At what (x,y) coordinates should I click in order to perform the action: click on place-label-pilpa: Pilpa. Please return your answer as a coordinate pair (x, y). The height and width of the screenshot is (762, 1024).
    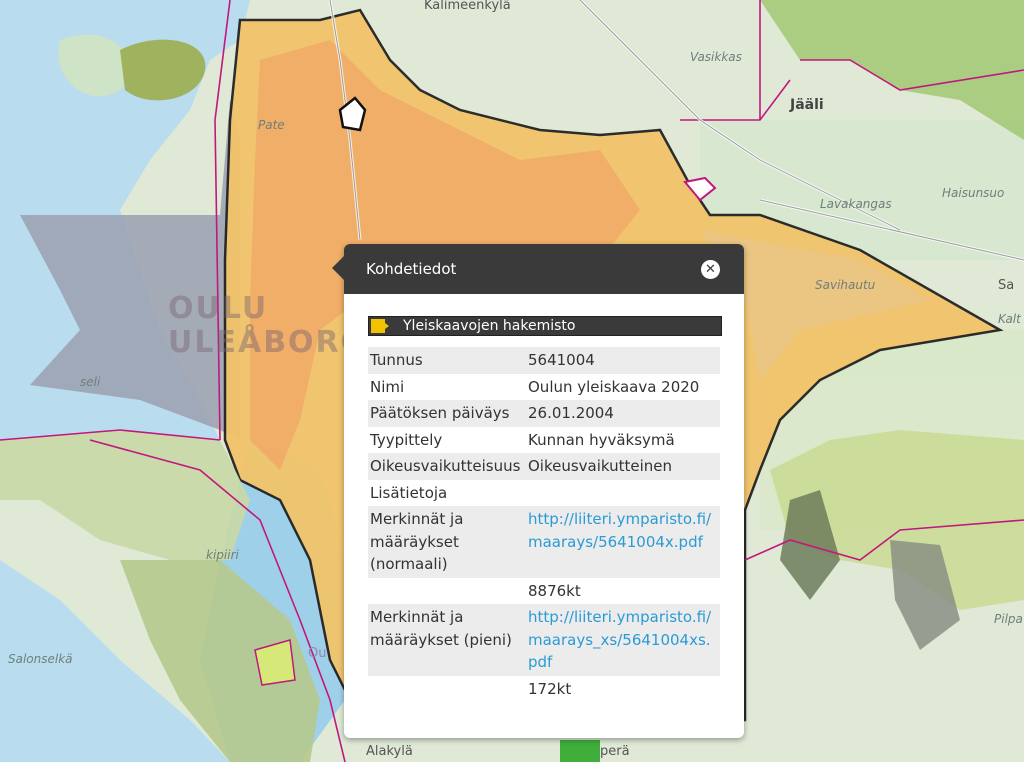
    Looking at the image, I should click on (1008, 619).